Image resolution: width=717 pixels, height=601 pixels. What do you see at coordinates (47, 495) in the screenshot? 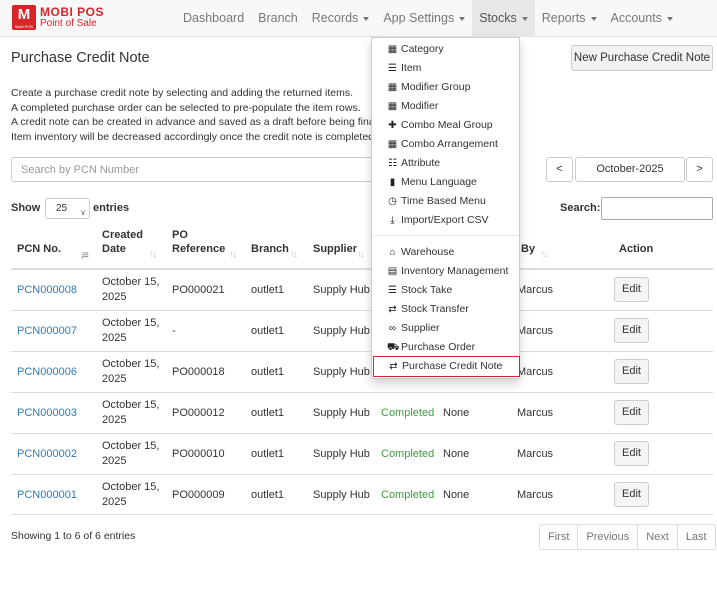
I see `pcn-link: PCN000001` at bounding box center [47, 495].